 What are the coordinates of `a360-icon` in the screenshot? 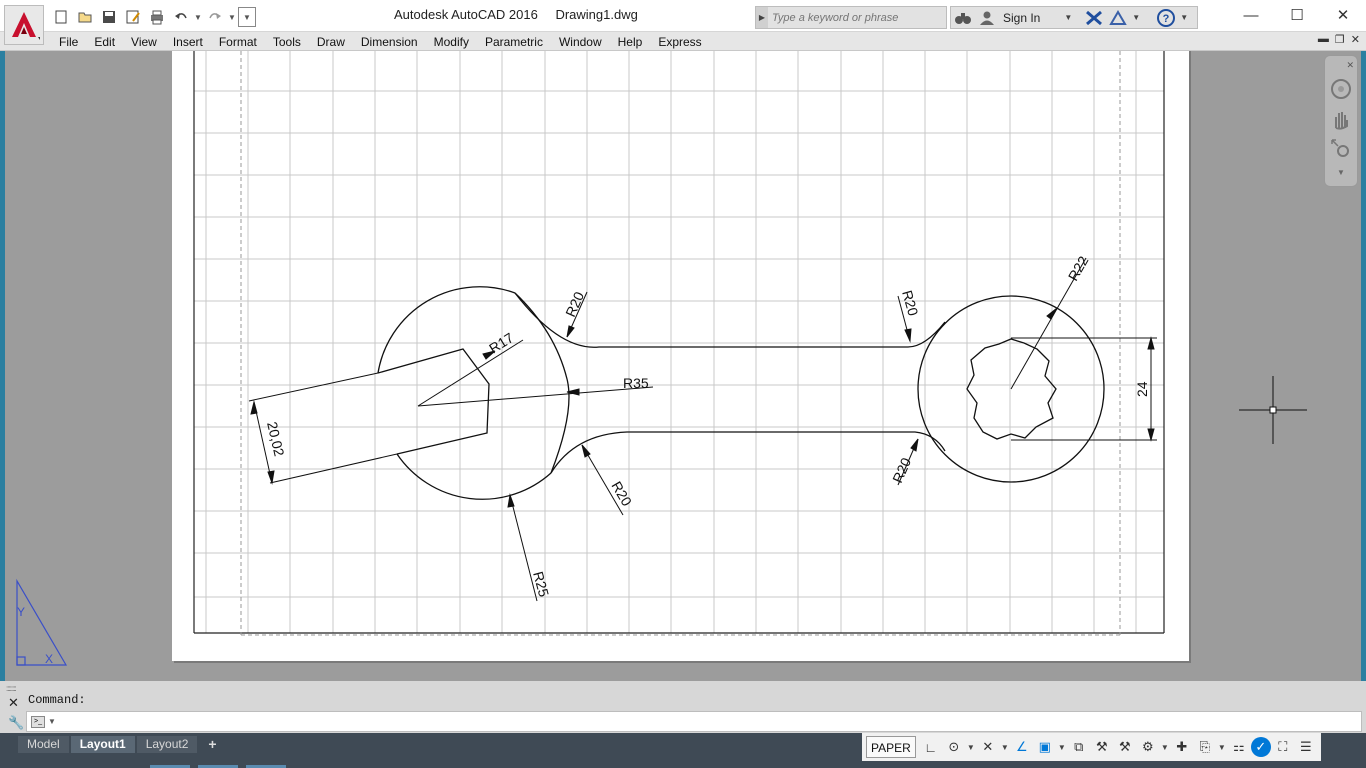 It's located at (1118, 18).